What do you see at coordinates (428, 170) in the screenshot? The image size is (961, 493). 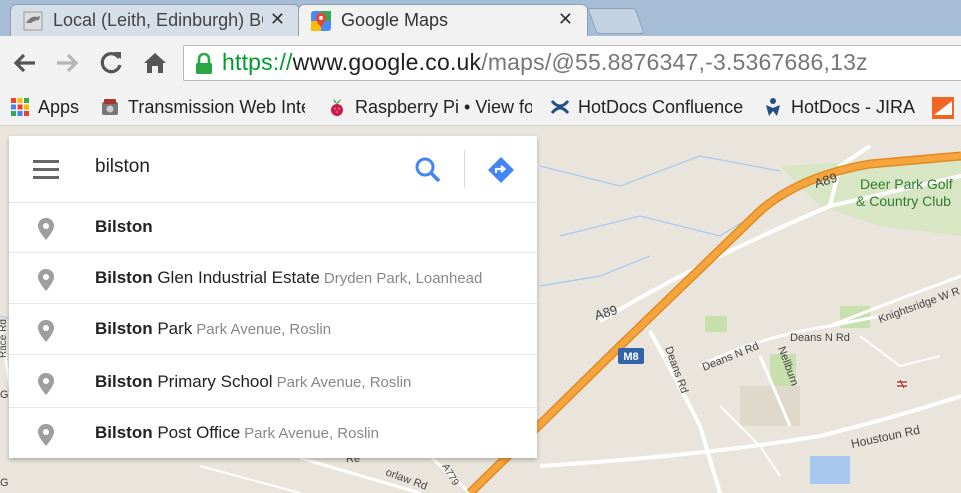 I see `search-icon` at bounding box center [428, 170].